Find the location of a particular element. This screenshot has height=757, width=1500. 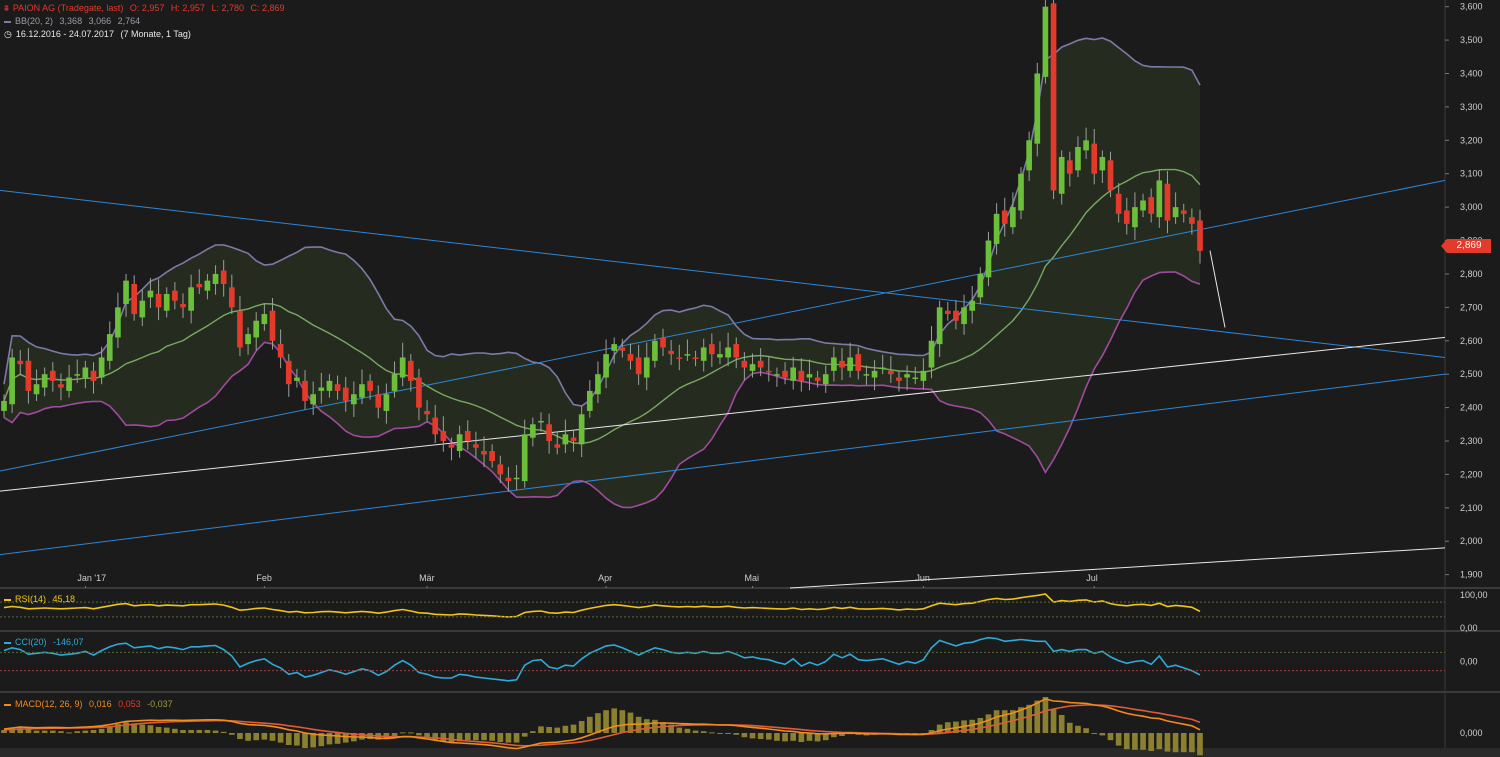

rsi-label: RSI(14) is located at coordinates (31, 599).